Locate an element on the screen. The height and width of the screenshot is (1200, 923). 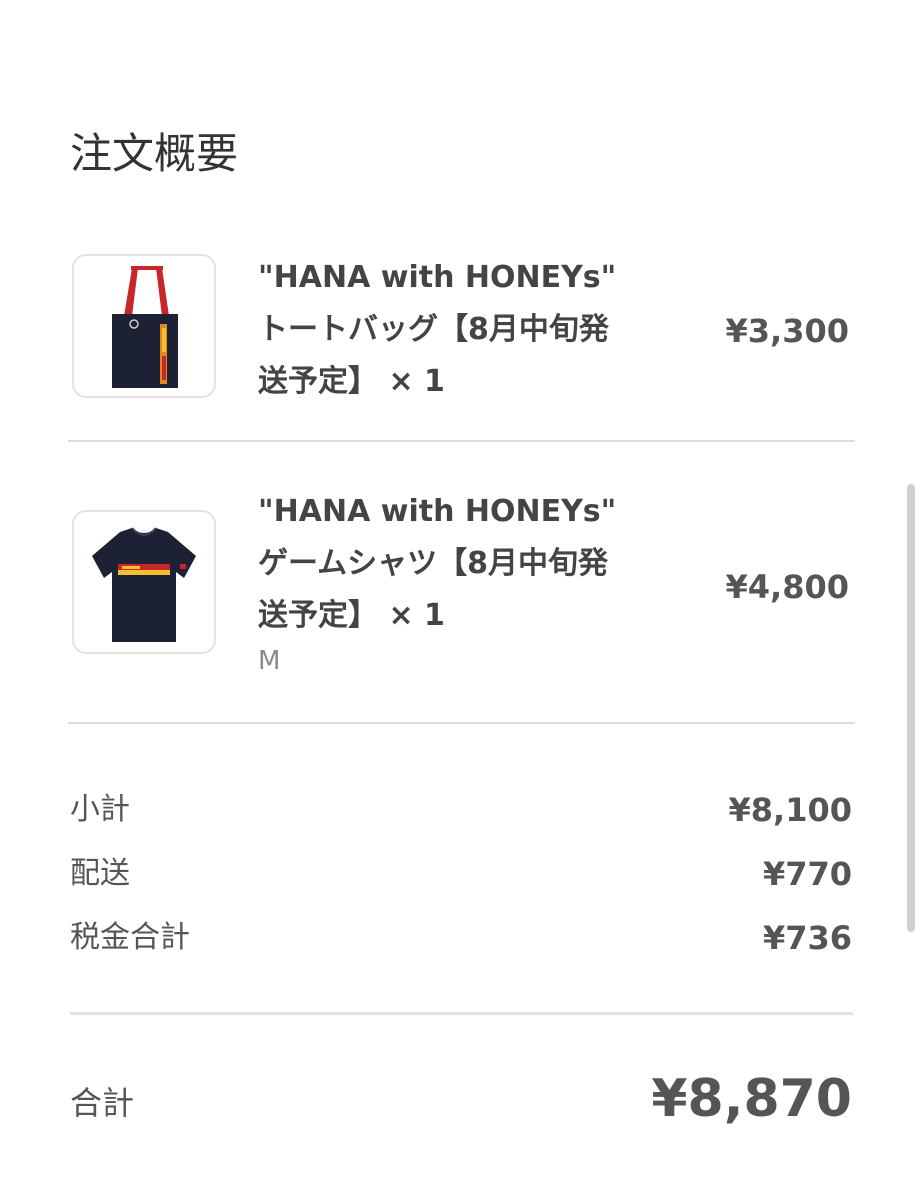
game-shirt-image is located at coordinates (144, 584).